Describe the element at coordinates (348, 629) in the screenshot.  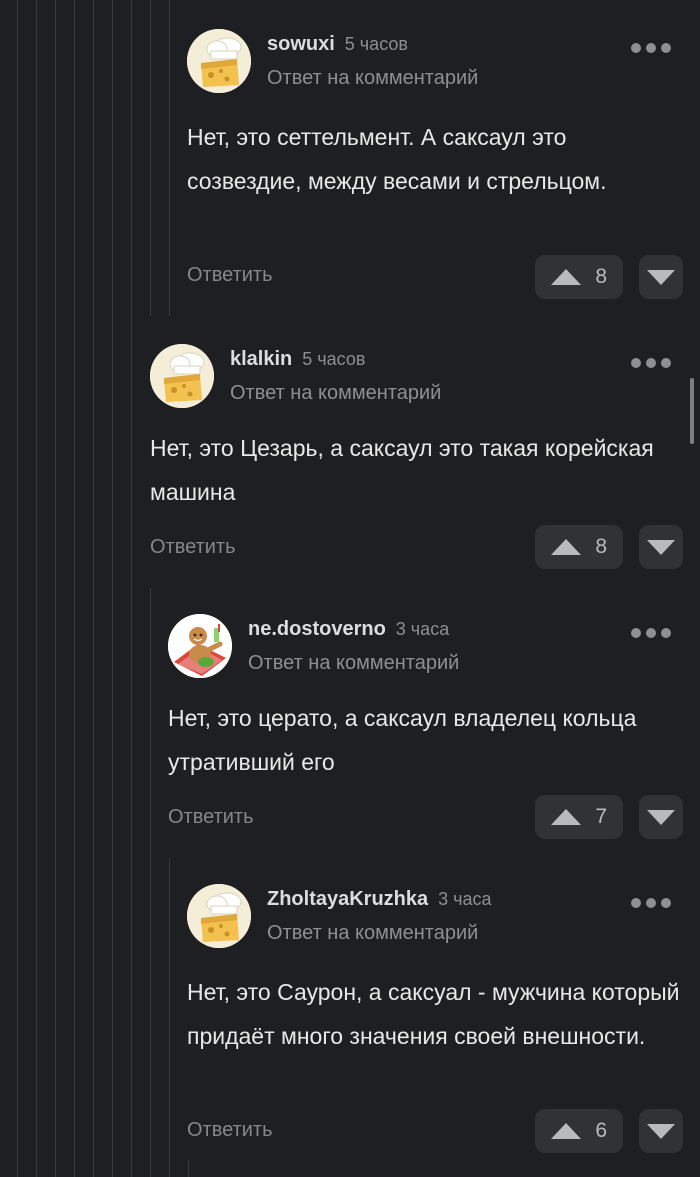
I see `username: ne.dostoverno 3 часа` at that location.